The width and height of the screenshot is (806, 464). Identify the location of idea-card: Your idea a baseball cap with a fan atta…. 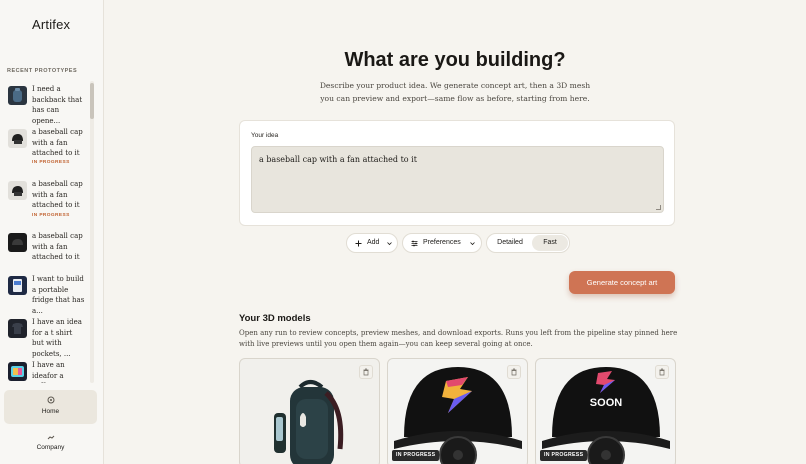
(457, 173).